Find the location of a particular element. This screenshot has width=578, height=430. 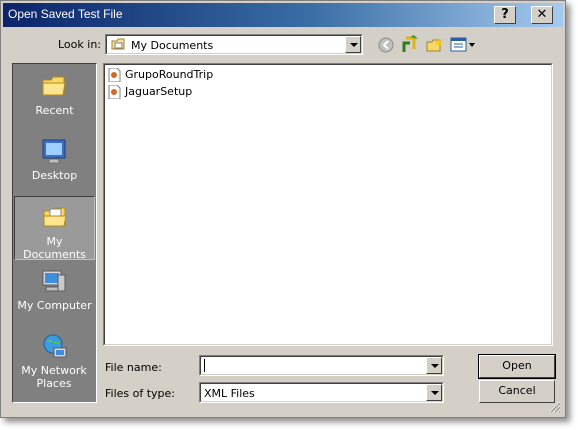

file-type-label: Files of type: is located at coordinates (140, 393).